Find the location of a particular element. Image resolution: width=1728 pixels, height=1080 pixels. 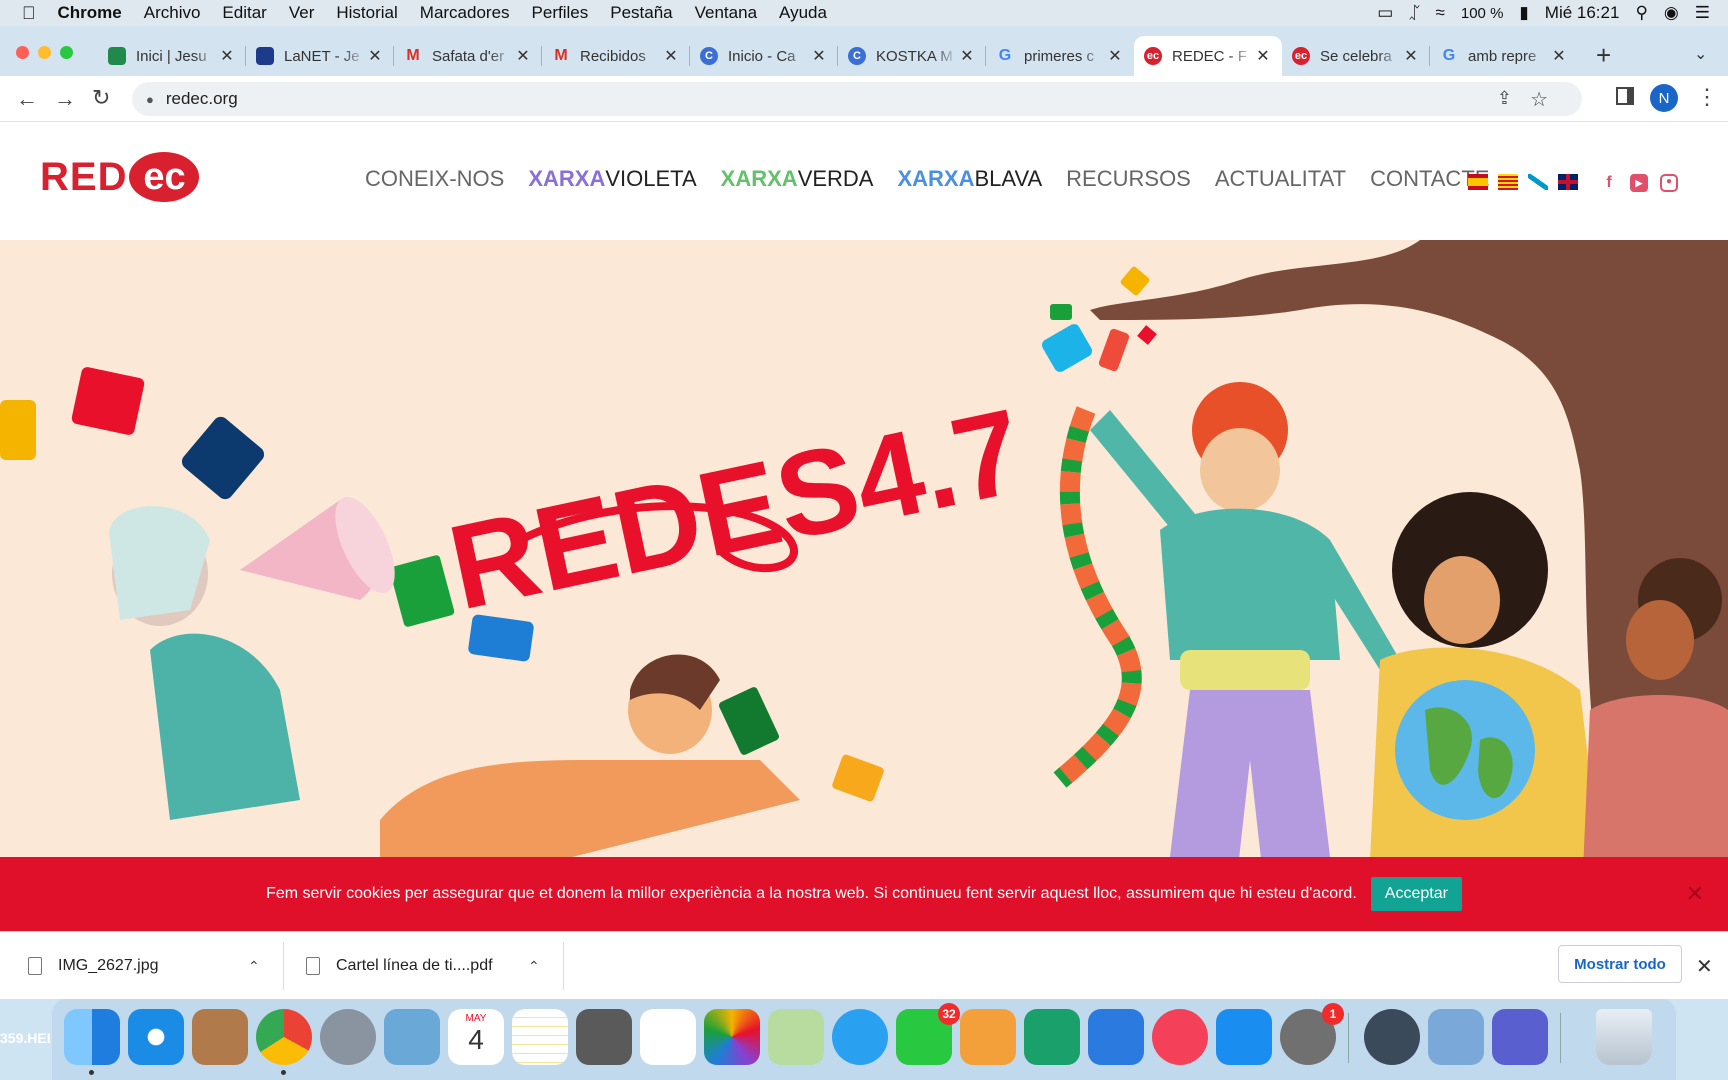

download-shelf-close-icon: ✕ is located at coordinates (1704, 966).